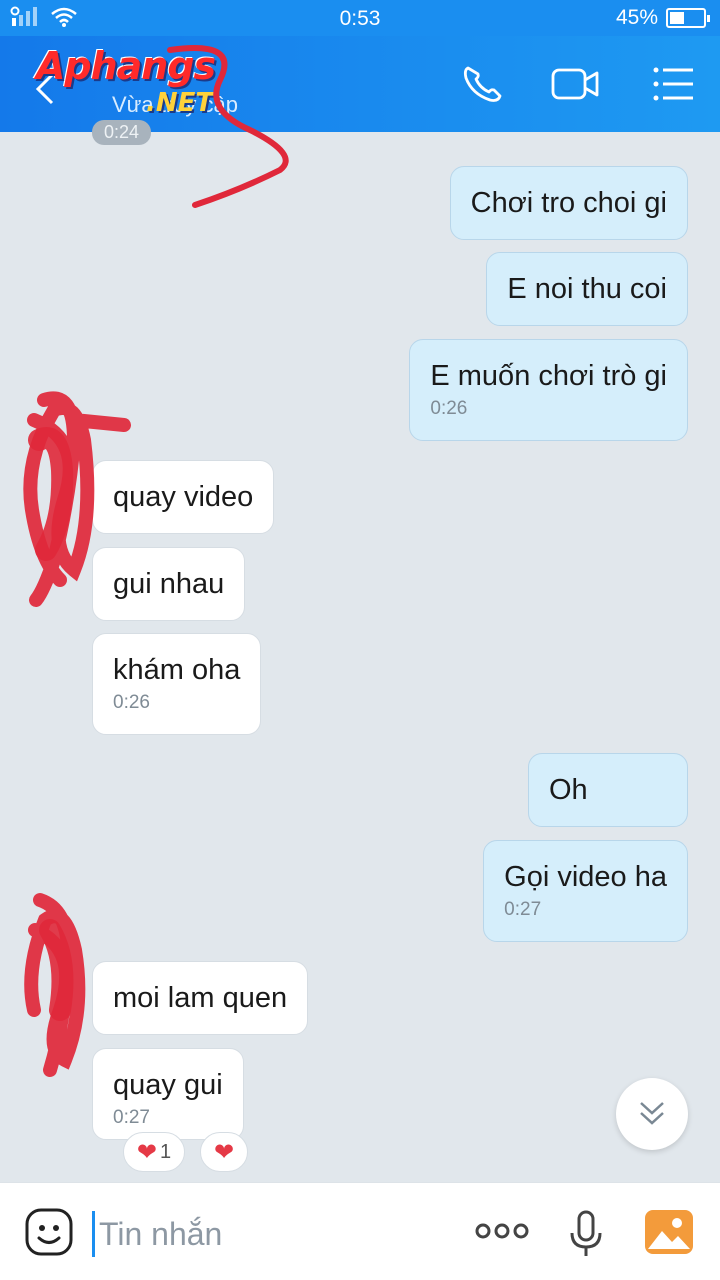  I want to click on microphone-icon, so click(586, 1234).